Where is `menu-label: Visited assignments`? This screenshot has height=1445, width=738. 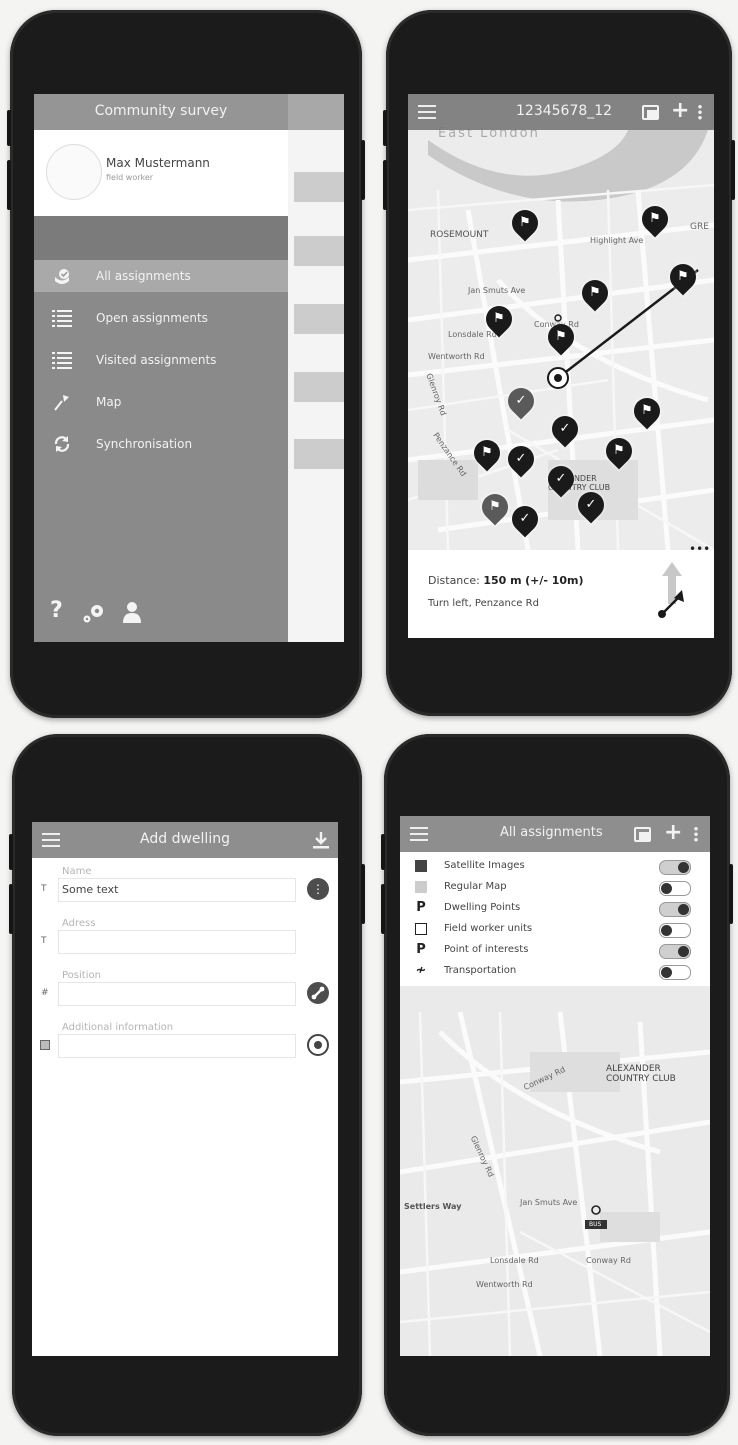
menu-label: Visited assignments is located at coordinates (156, 360).